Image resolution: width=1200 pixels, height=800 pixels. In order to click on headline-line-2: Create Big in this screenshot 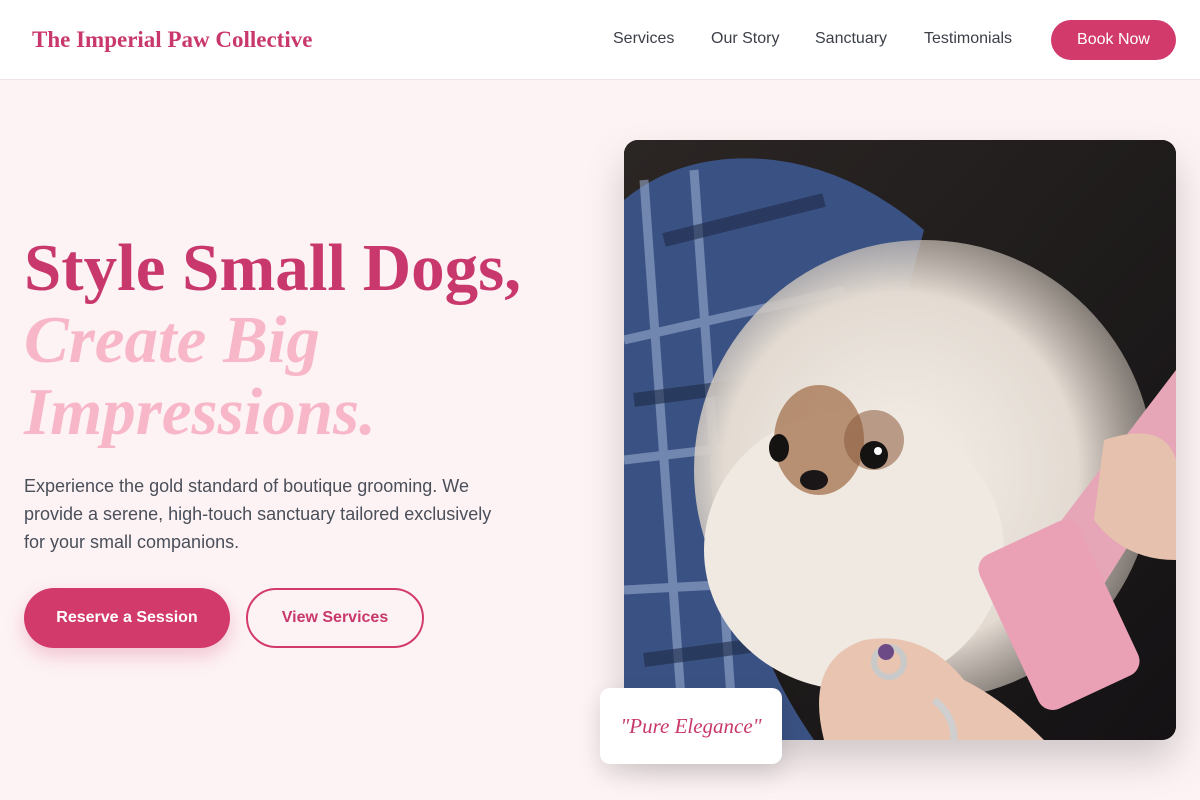, I will do `click(172, 340)`.